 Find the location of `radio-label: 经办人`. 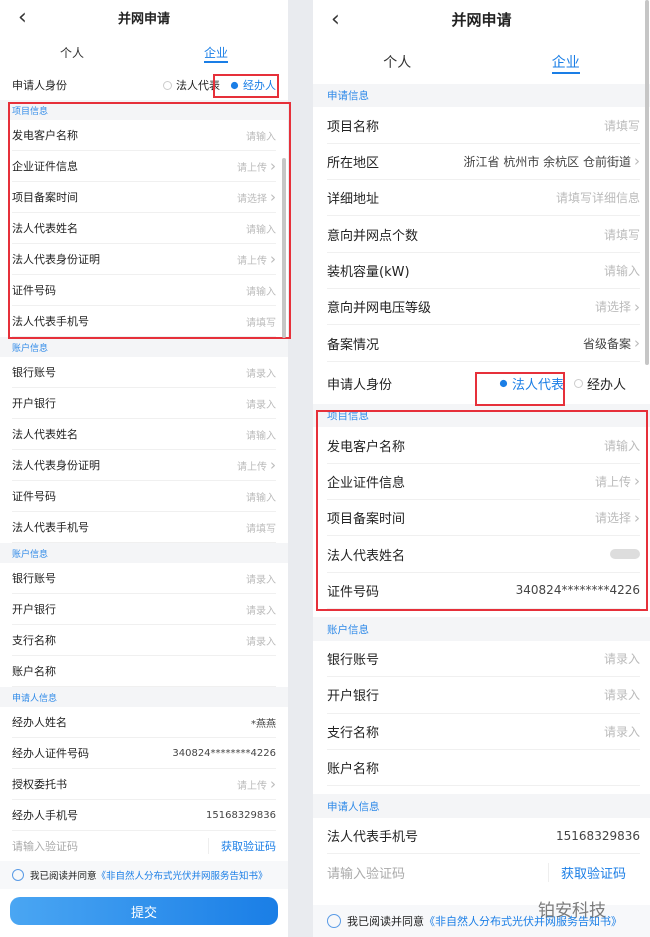

radio-label: 经办人 is located at coordinates (259, 85).